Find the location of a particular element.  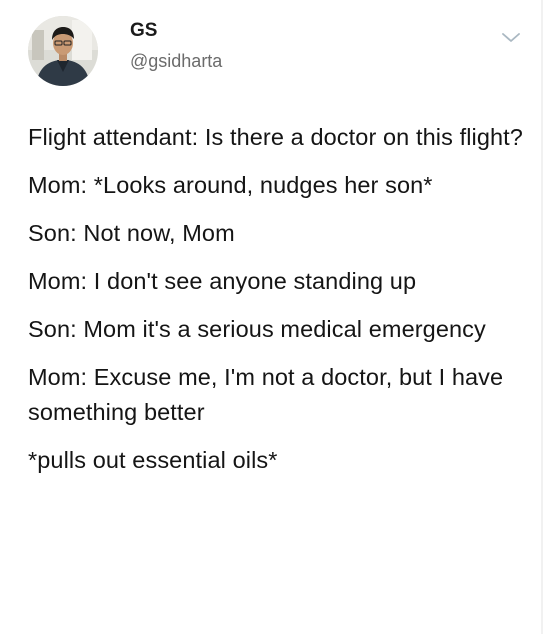

chevron-down-icon is located at coordinates (511, 38).